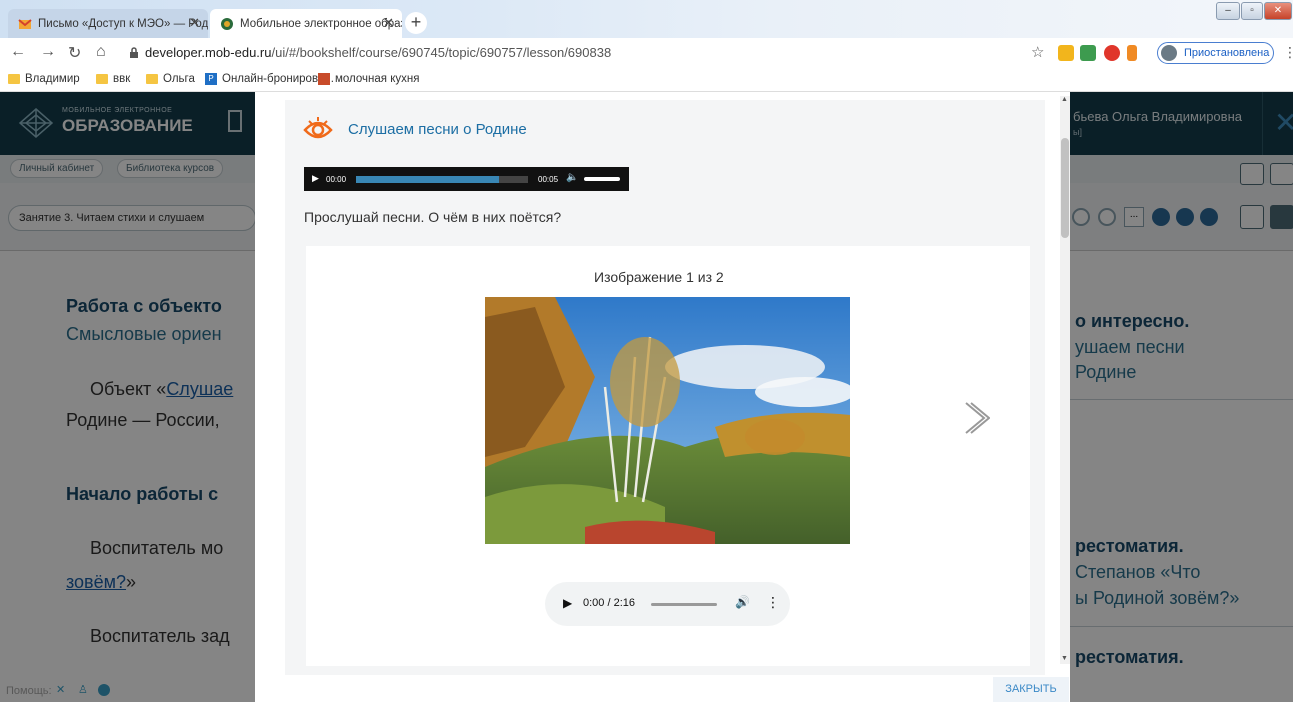 The height and width of the screenshot is (702, 1293). What do you see at coordinates (134, 52) in the screenshot?
I see `lock-icon` at bounding box center [134, 52].